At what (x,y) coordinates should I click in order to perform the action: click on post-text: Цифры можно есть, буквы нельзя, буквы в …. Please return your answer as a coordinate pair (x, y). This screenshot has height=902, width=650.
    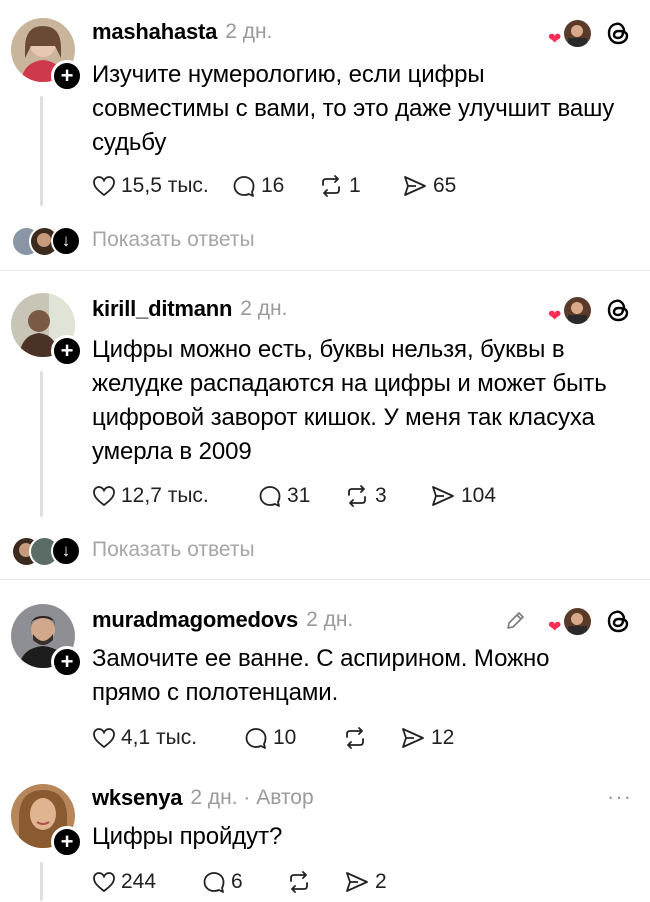
    Looking at the image, I should click on (349, 400).